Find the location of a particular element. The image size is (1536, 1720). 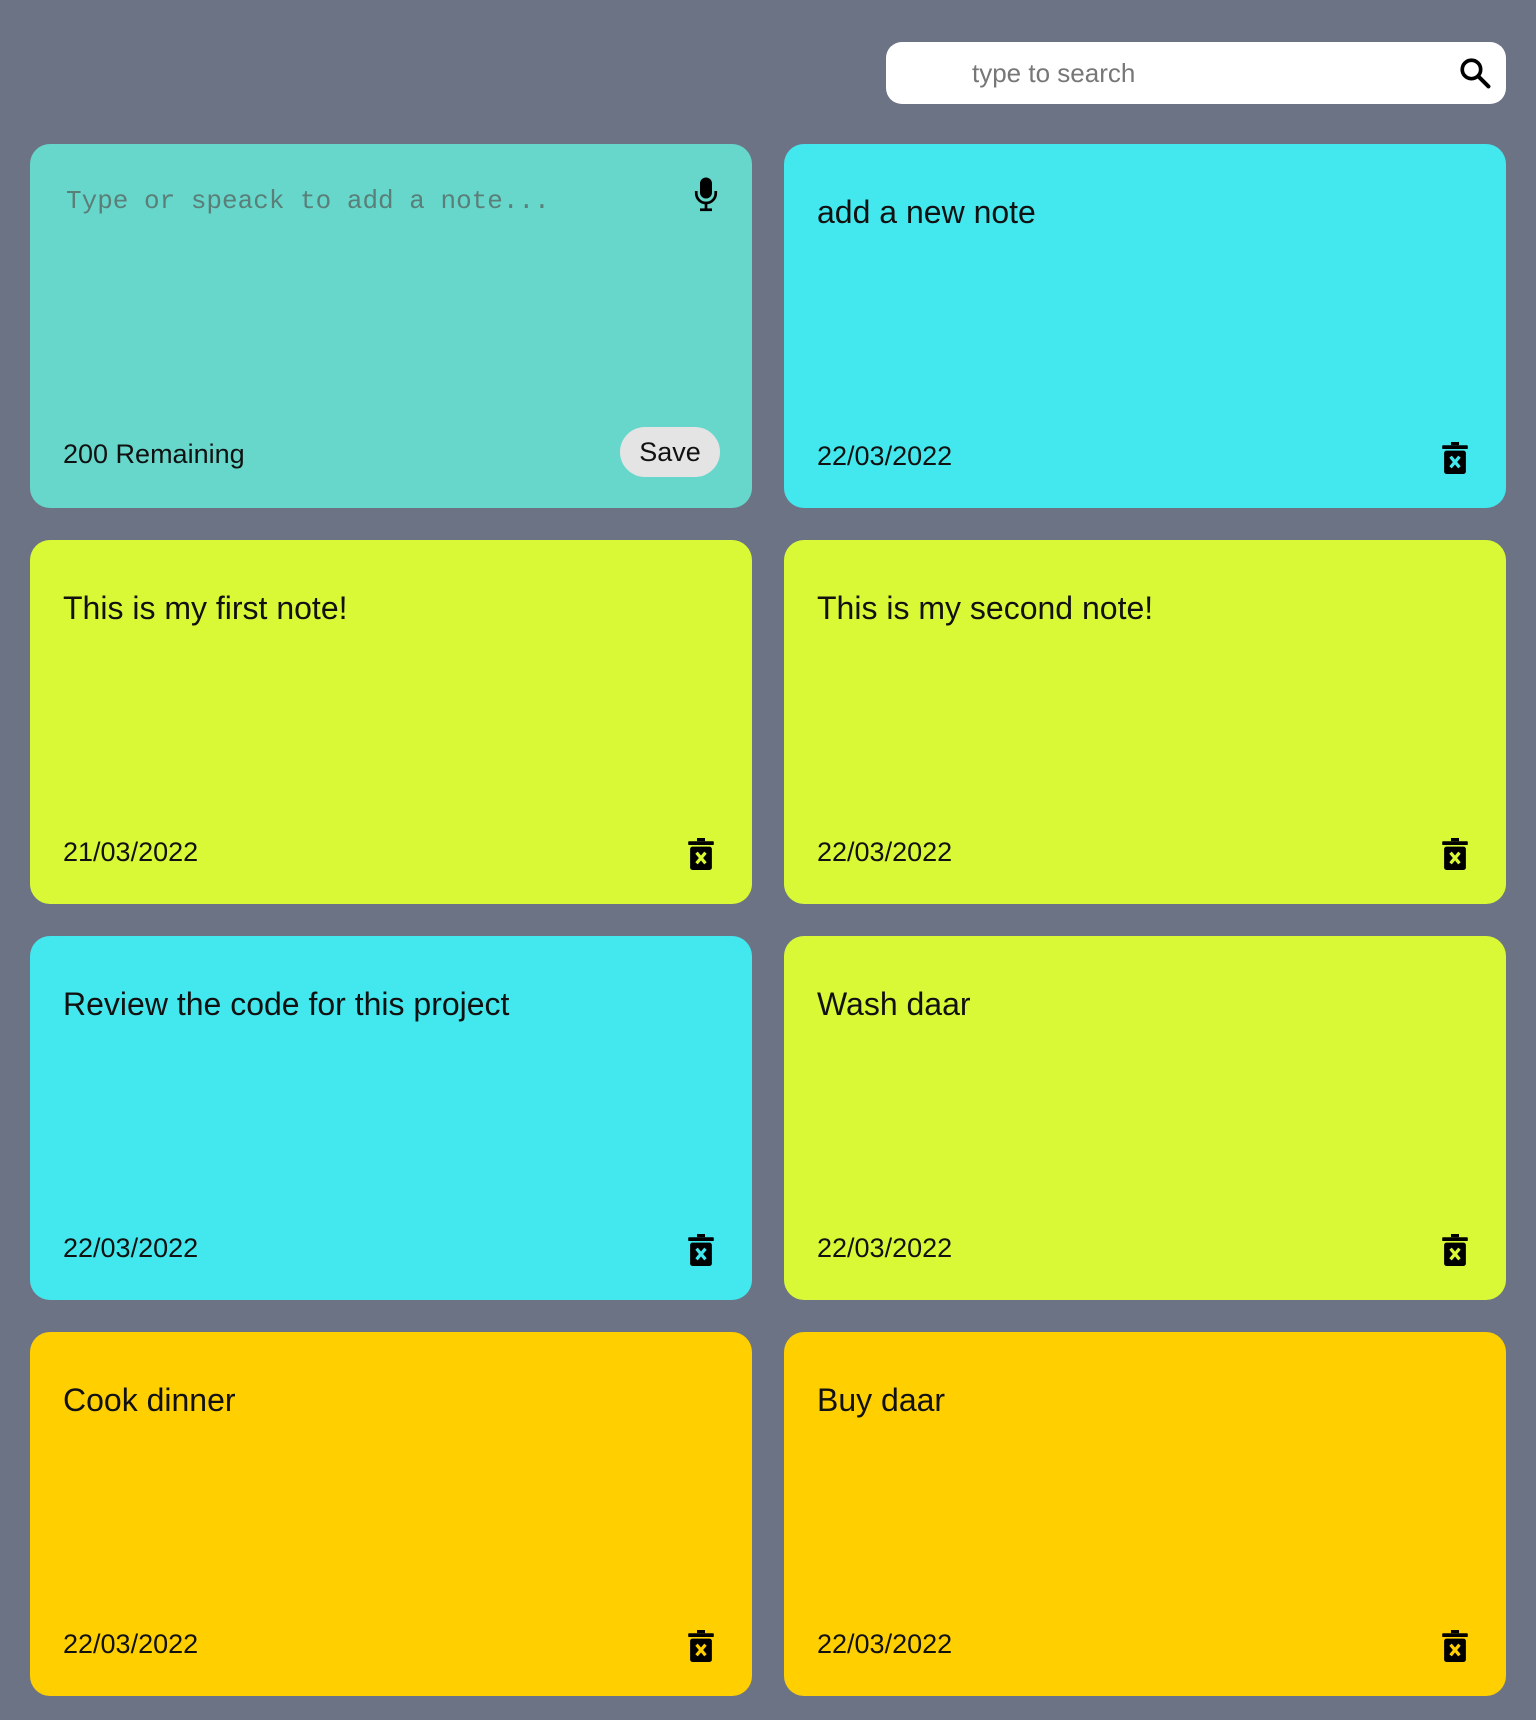

search-bar is located at coordinates (1196, 73).